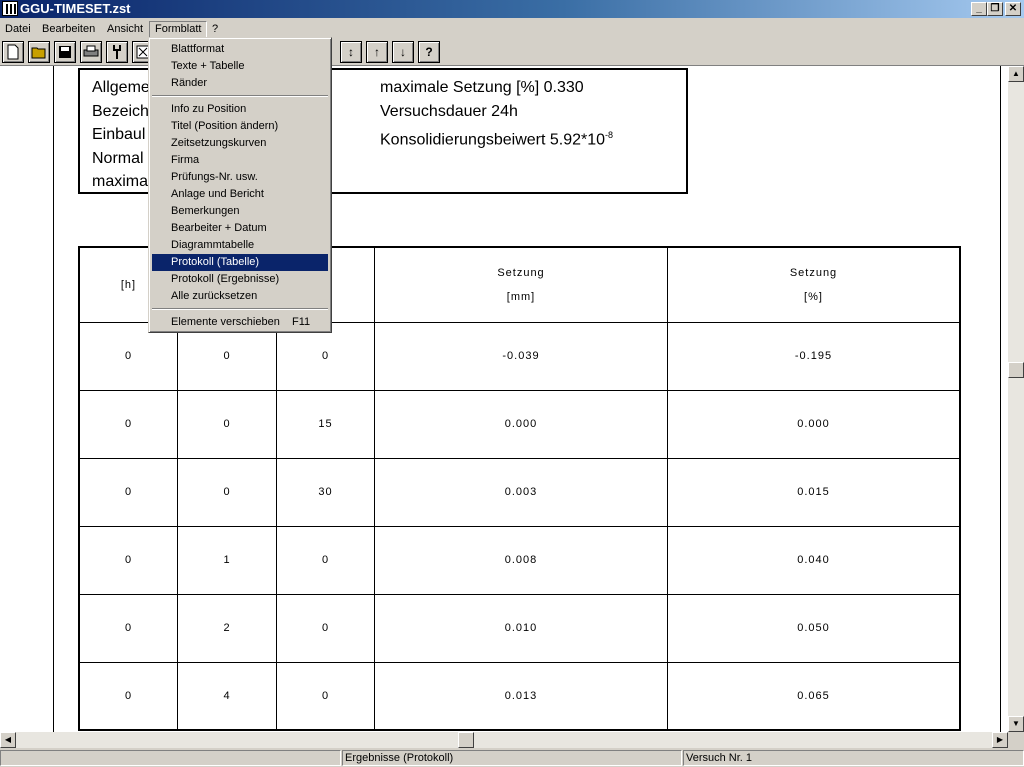 This screenshot has height=767, width=1024. What do you see at coordinates (1016, 724) in the screenshot?
I see `scroll-down-button: ▼` at bounding box center [1016, 724].